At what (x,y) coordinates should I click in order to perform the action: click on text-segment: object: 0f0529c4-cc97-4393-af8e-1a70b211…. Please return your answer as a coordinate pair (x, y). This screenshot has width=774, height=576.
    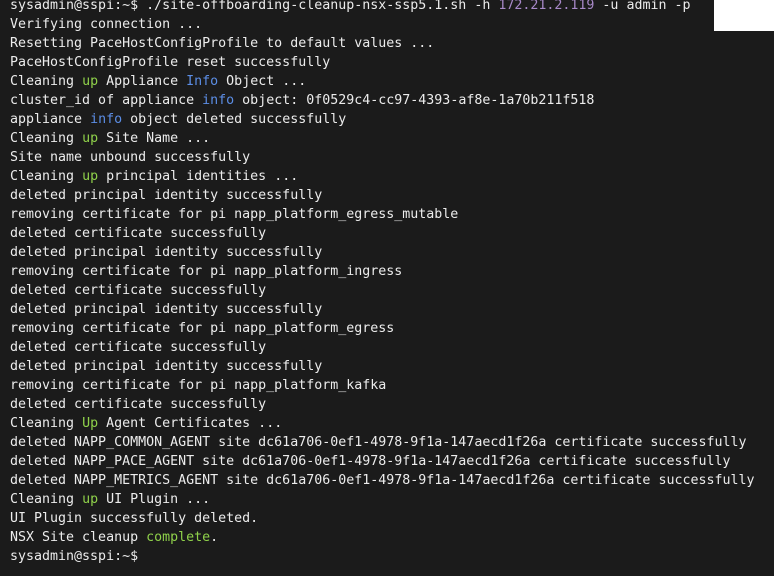
    Looking at the image, I should click on (414, 100).